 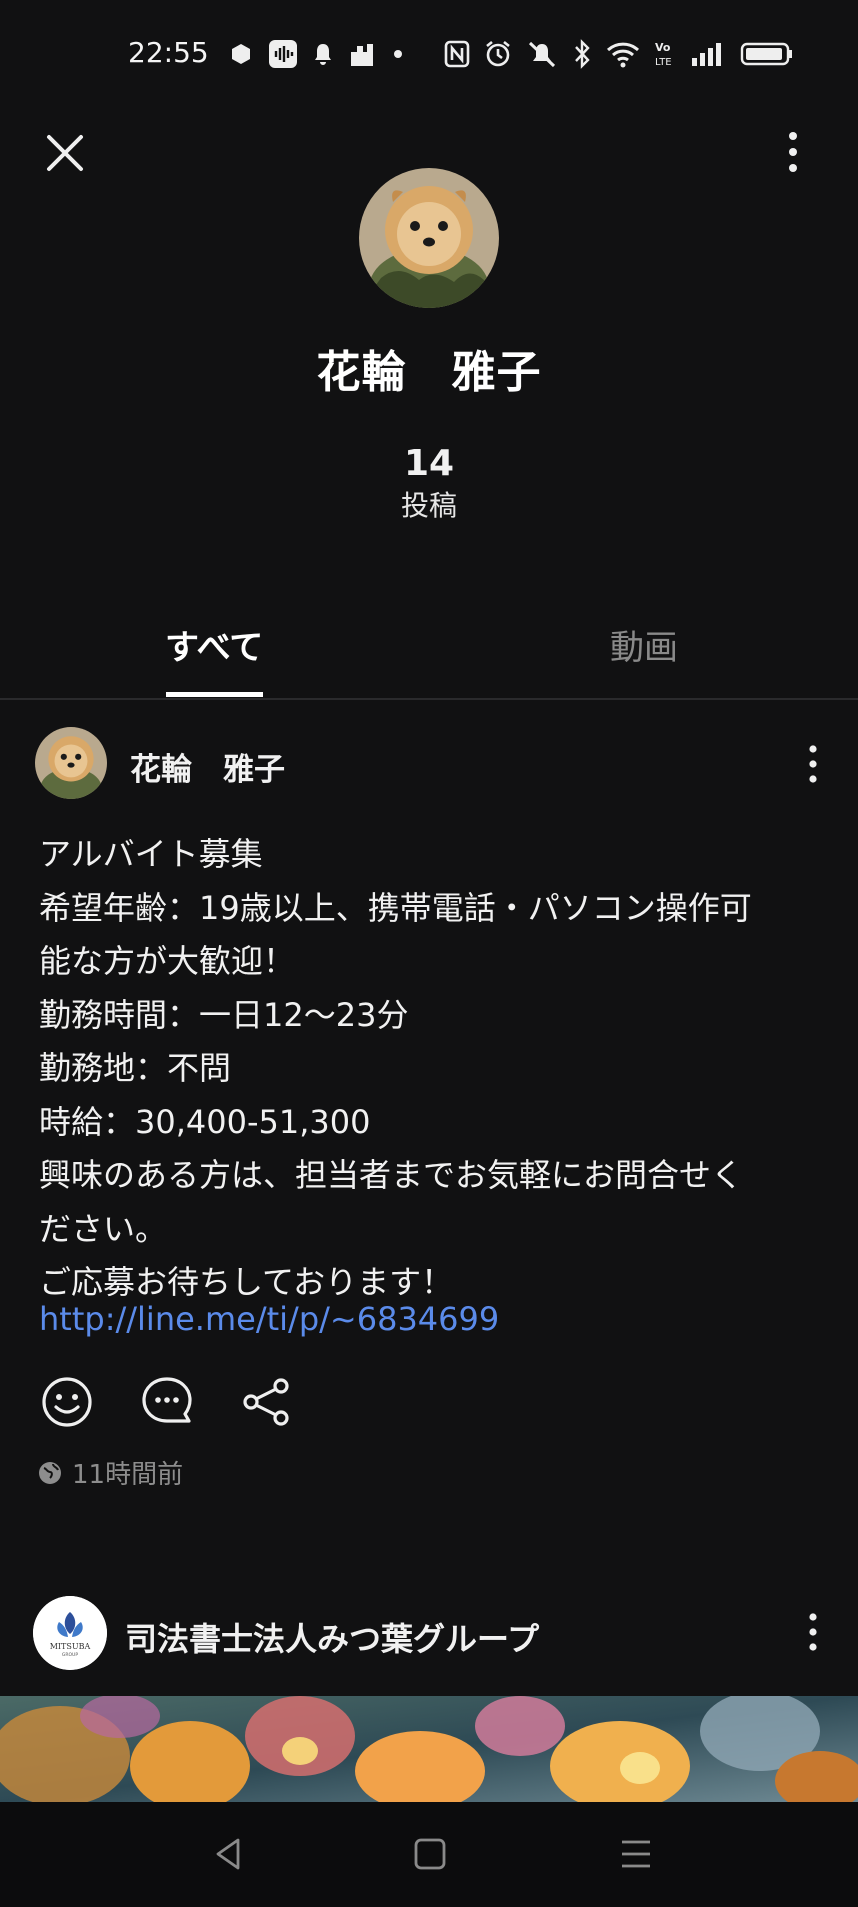 What do you see at coordinates (793, 153) in the screenshot?
I see `more-options-icon` at bounding box center [793, 153].